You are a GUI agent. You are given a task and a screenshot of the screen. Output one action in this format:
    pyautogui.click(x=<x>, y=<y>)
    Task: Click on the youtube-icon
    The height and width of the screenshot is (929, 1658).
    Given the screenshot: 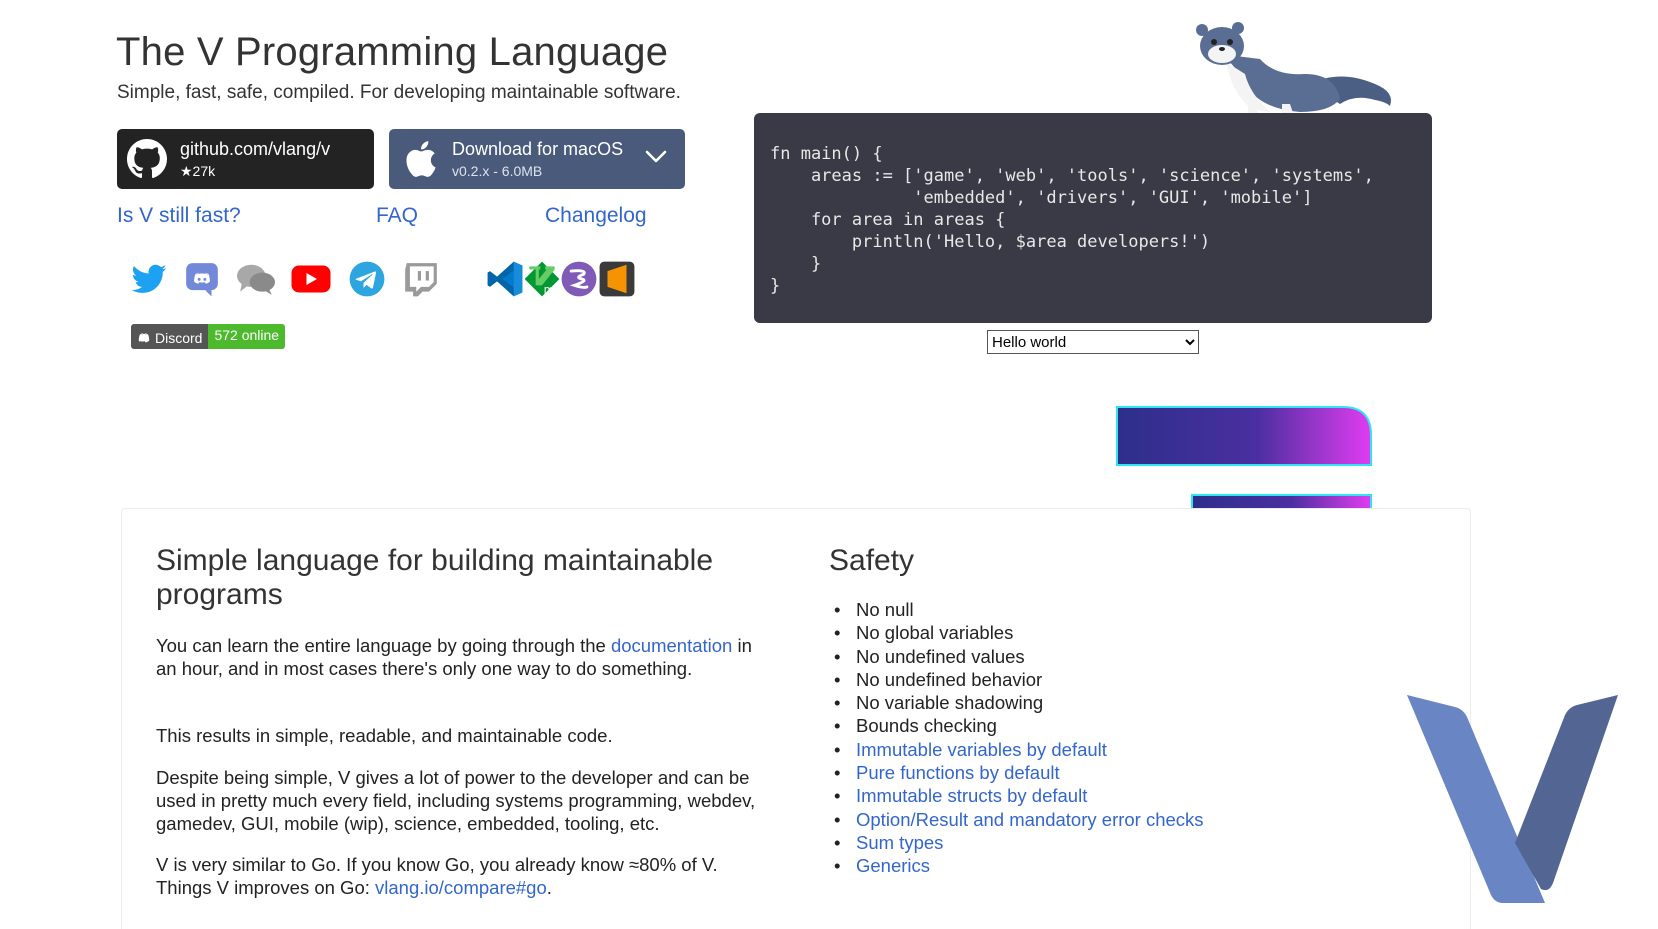 What is the action you would take?
    pyautogui.click(x=311, y=279)
    